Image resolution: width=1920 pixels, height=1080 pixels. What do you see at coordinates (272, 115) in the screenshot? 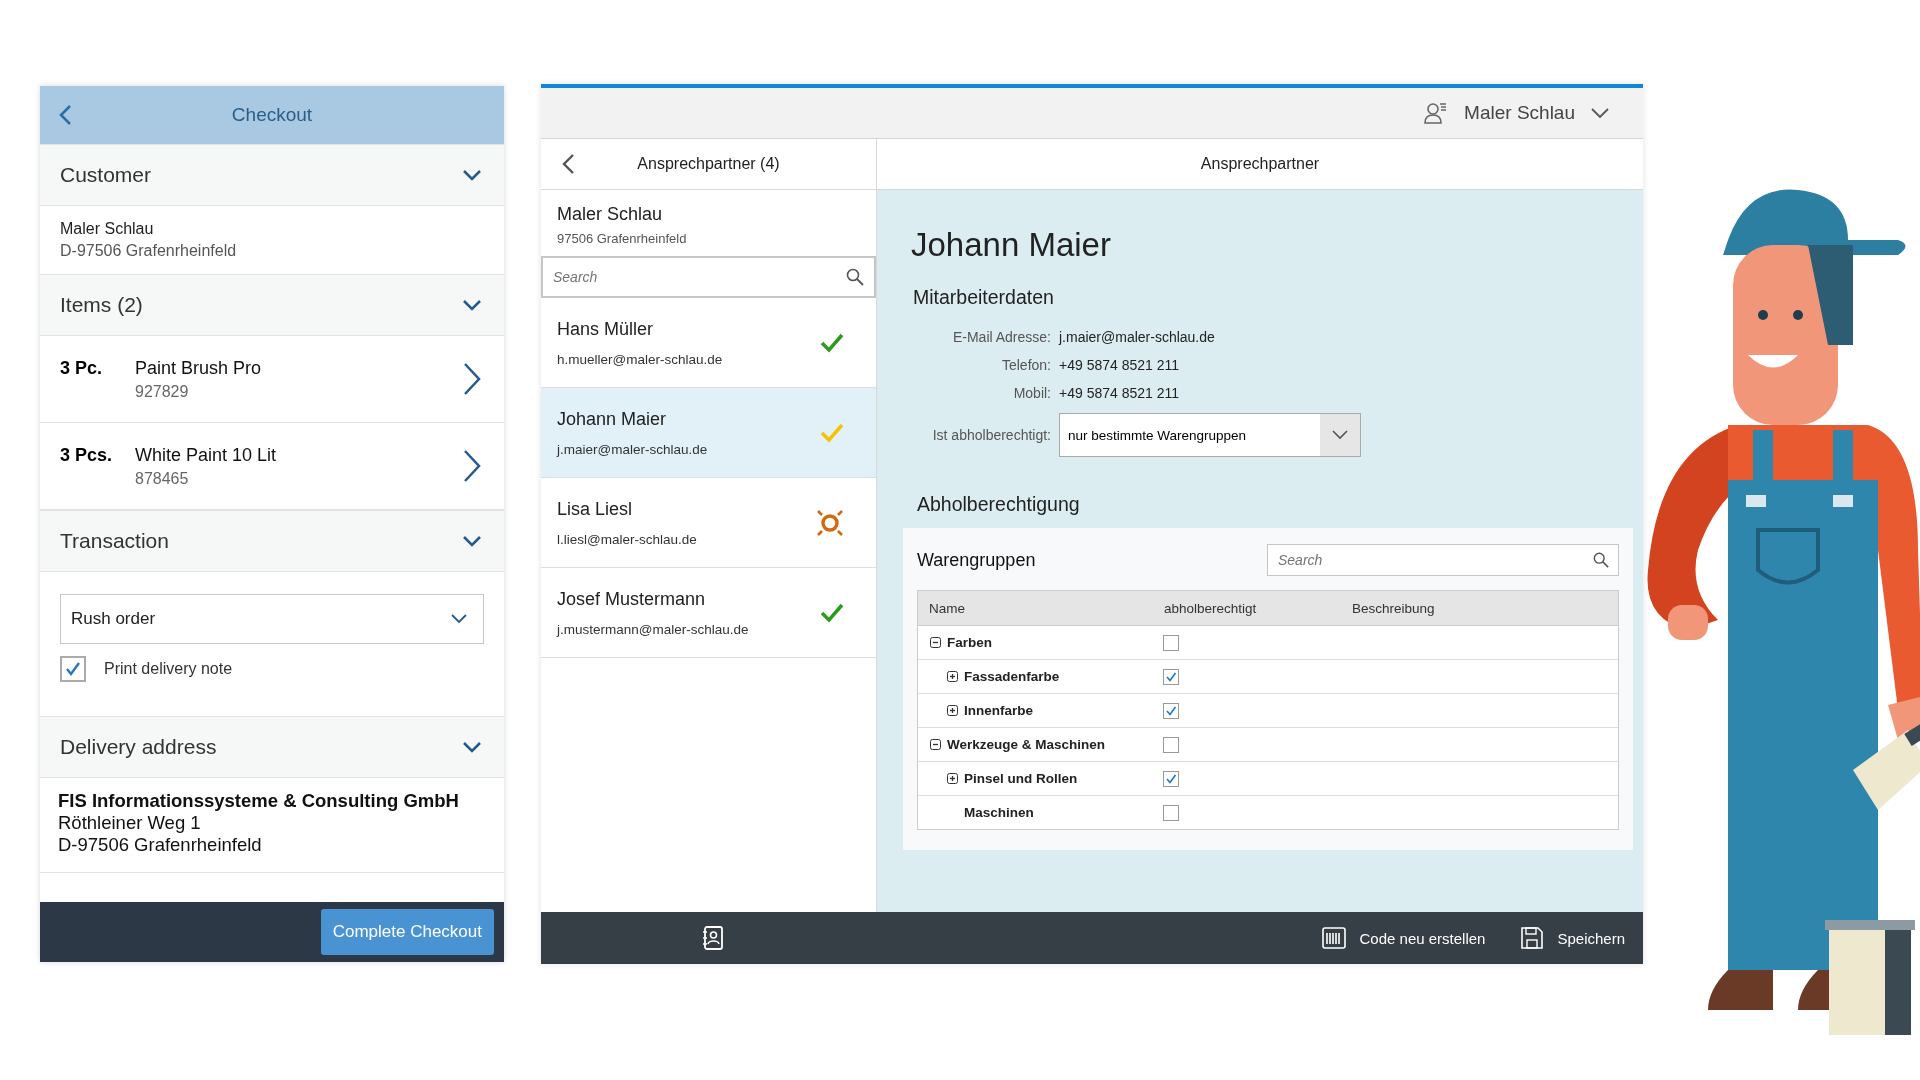
I see `checkout-title: Checkout` at bounding box center [272, 115].